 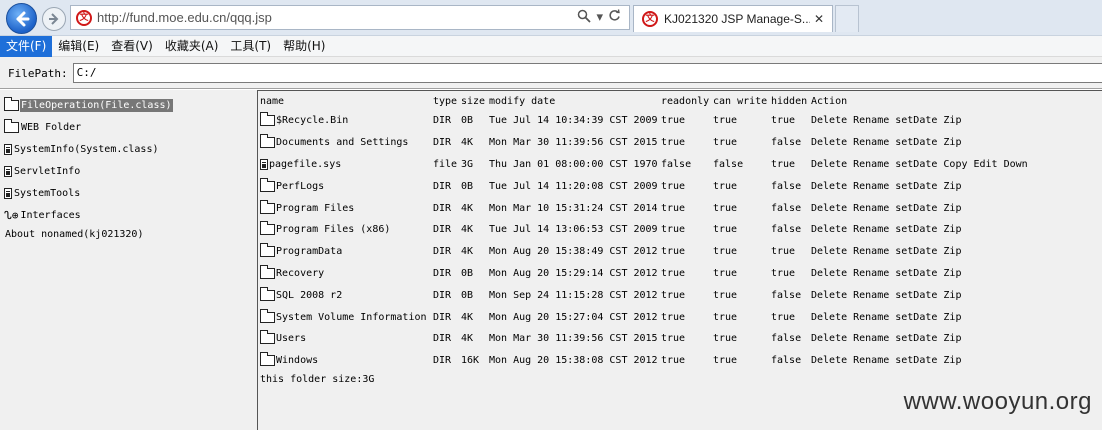 I want to click on cell-name: Windows, so click(x=346, y=359).